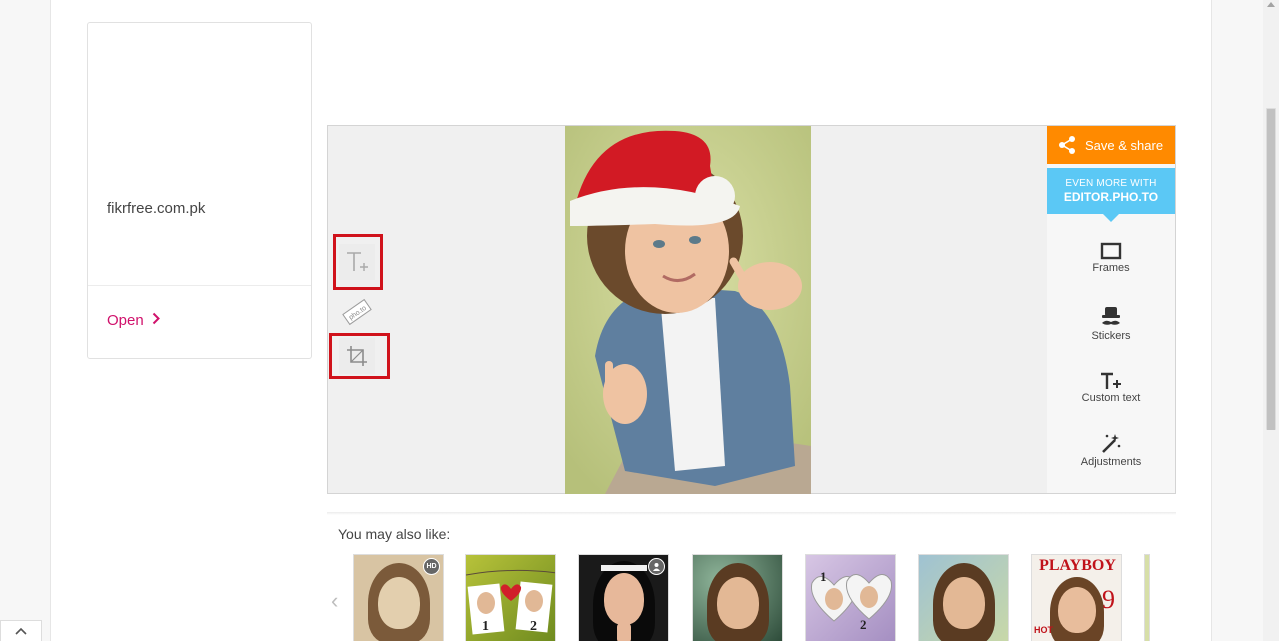  What do you see at coordinates (850, 597) in the screenshot?
I see `thumbnail-heart-frames: 1 2` at bounding box center [850, 597].